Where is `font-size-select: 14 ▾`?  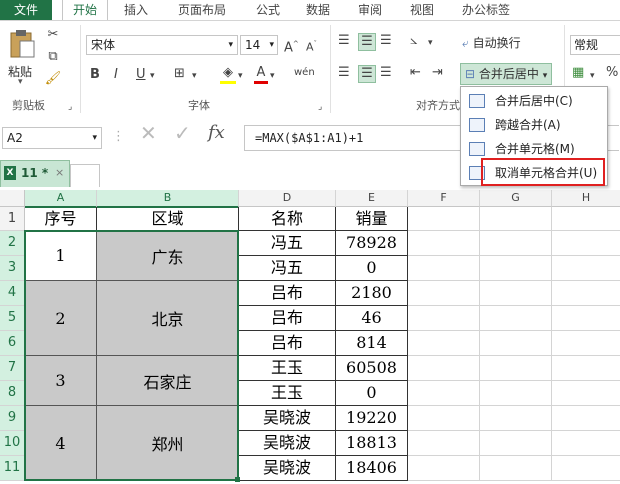 font-size-select: 14 ▾ is located at coordinates (259, 45).